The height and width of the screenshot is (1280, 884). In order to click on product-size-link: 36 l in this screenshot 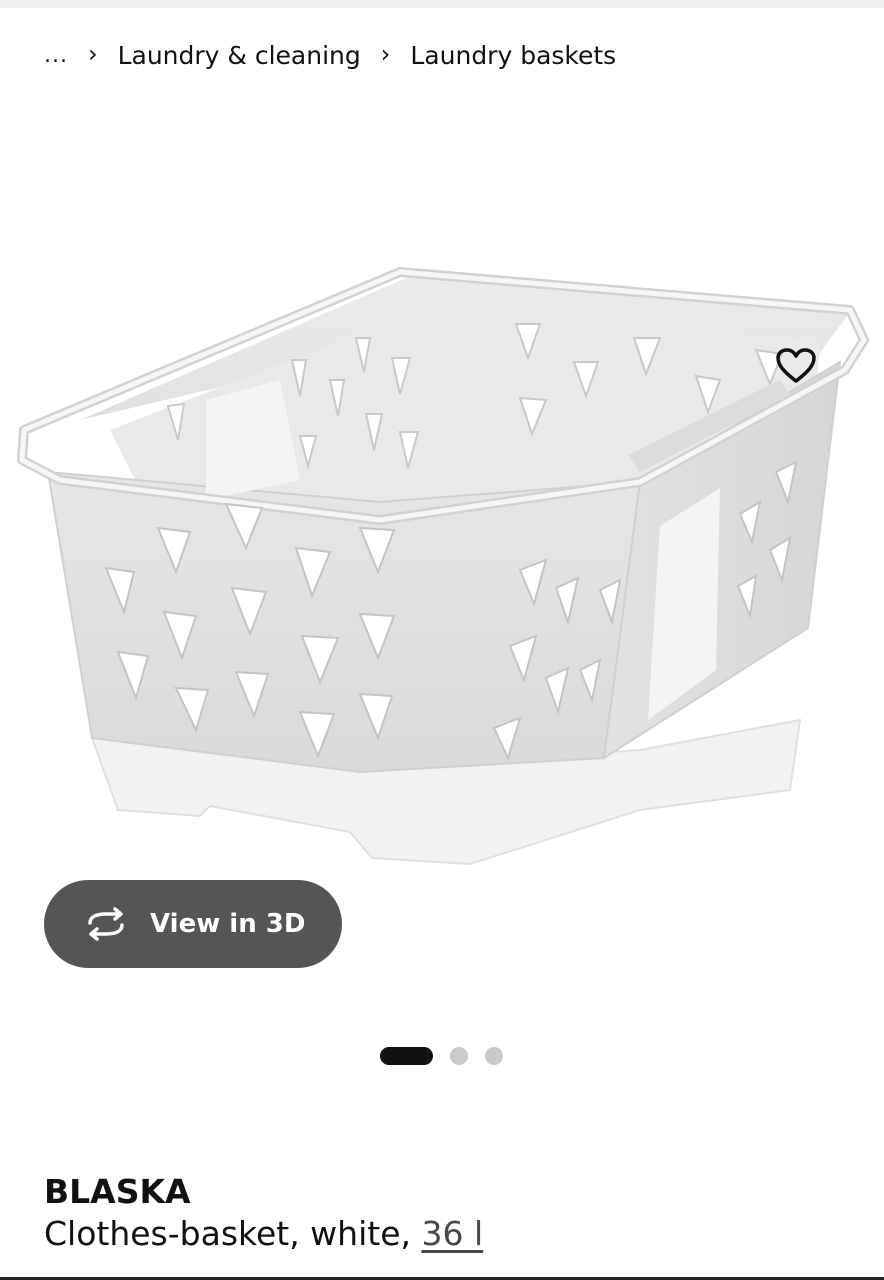, I will do `click(452, 1233)`.